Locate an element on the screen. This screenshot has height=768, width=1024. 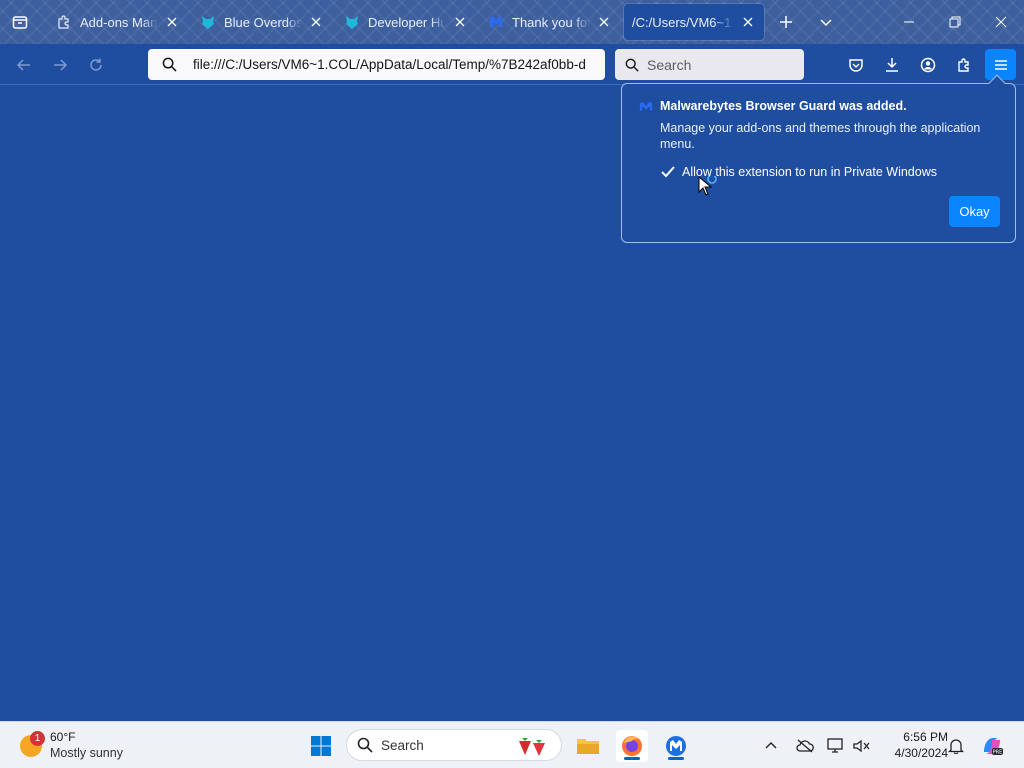
speaker-muted-icon is located at coordinates (861, 746).